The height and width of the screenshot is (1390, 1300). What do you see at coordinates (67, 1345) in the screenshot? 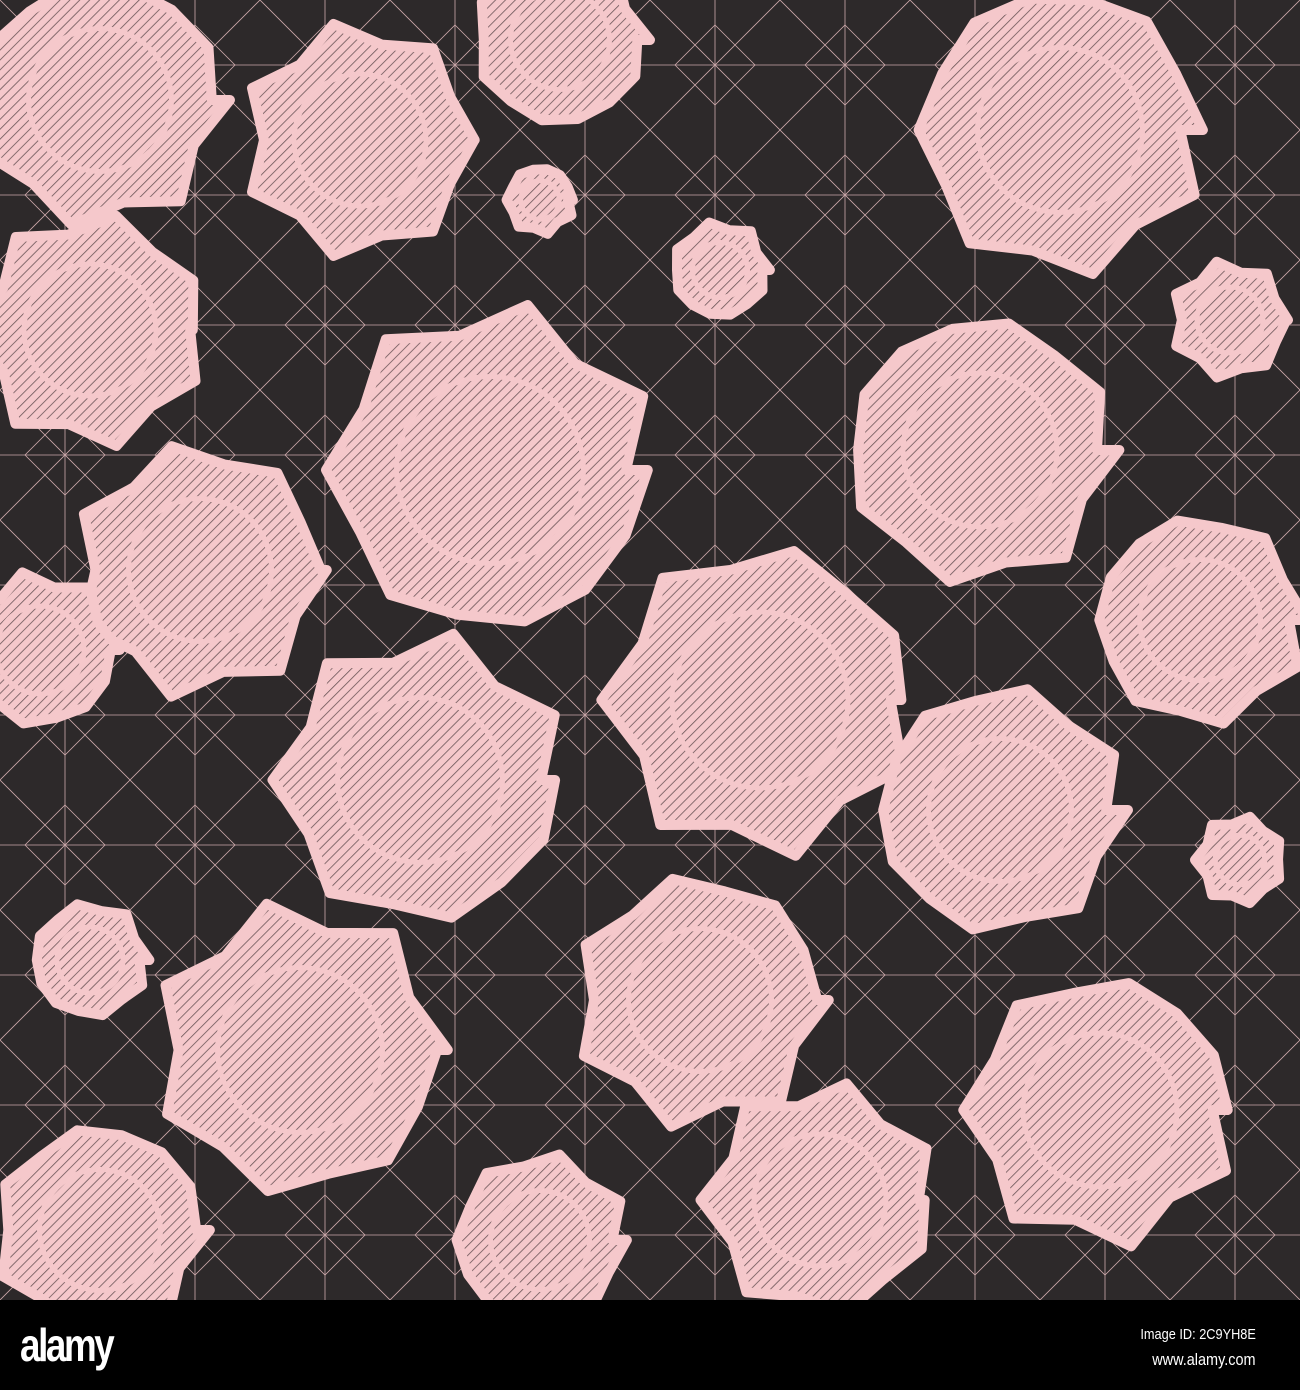
I see `alamy-logo: alamy` at bounding box center [67, 1345].